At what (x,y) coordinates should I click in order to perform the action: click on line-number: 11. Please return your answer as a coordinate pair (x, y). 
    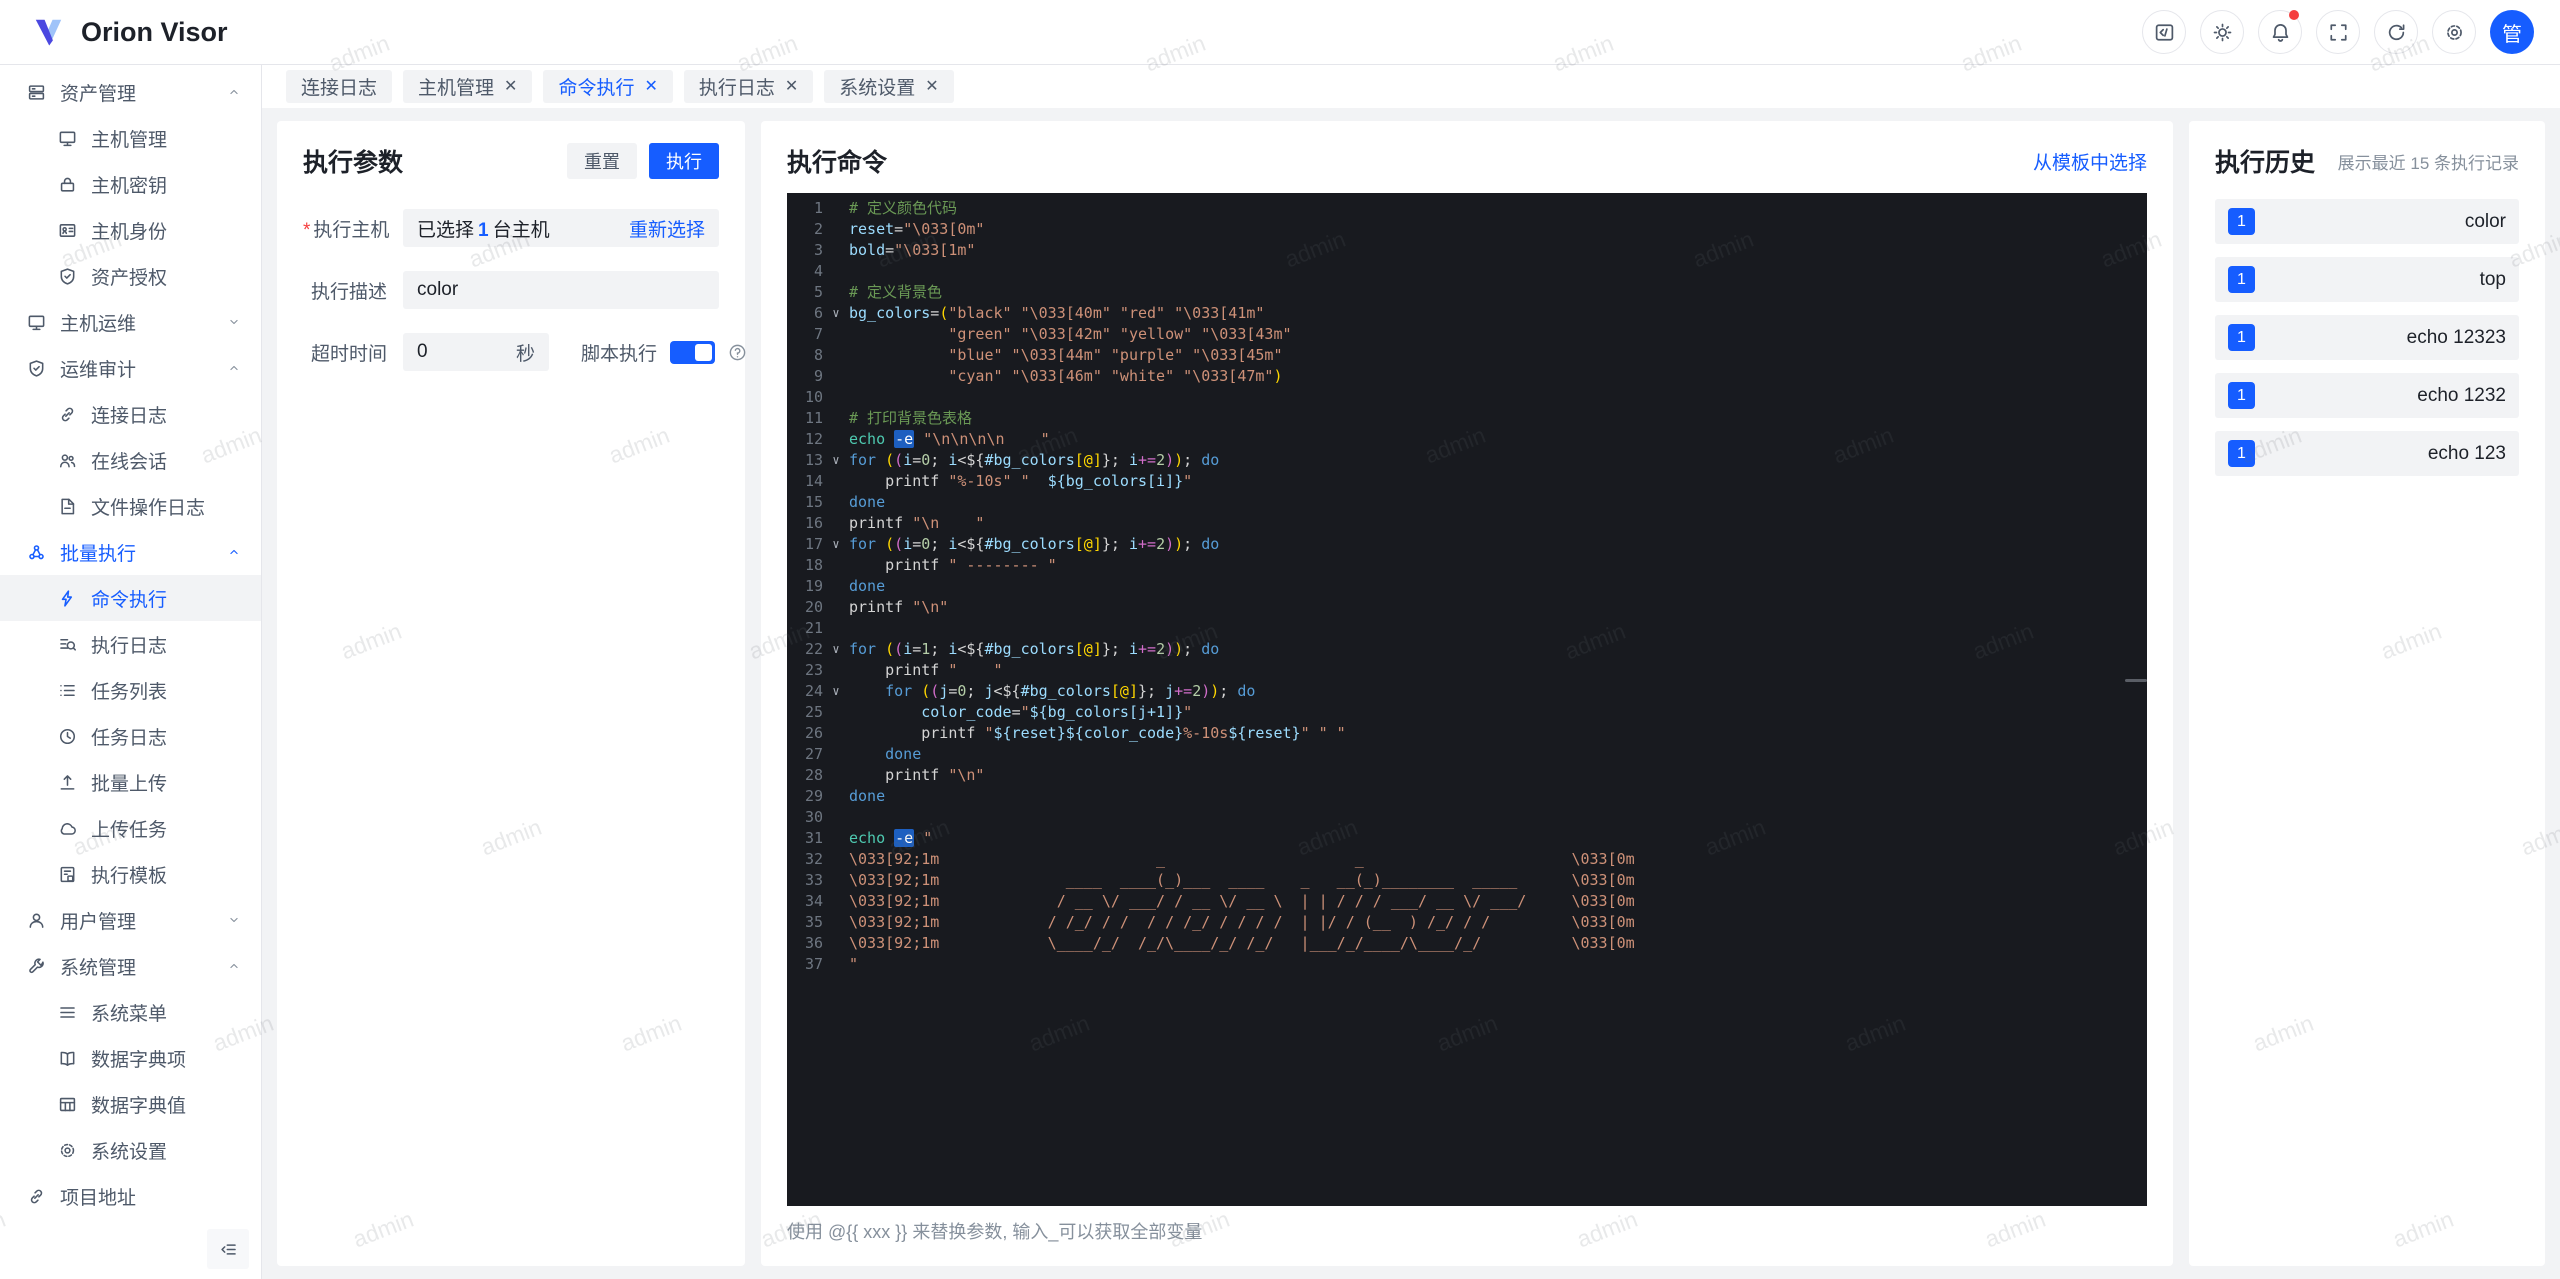
    Looking at the image, I should click on (813, 418).